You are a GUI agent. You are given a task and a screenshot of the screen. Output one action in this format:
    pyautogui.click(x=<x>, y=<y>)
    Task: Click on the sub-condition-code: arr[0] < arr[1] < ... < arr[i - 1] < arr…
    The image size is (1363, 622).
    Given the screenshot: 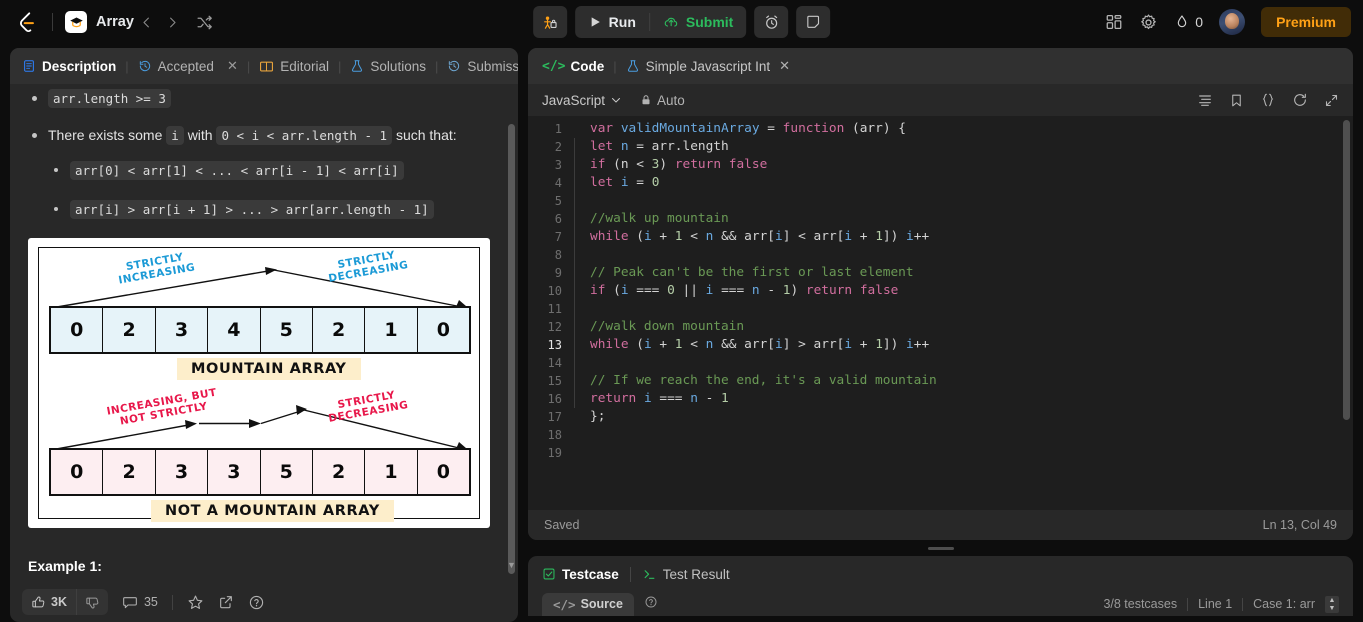 What is the action you would take?
    pyautogui.click(x=237, y=170)
    